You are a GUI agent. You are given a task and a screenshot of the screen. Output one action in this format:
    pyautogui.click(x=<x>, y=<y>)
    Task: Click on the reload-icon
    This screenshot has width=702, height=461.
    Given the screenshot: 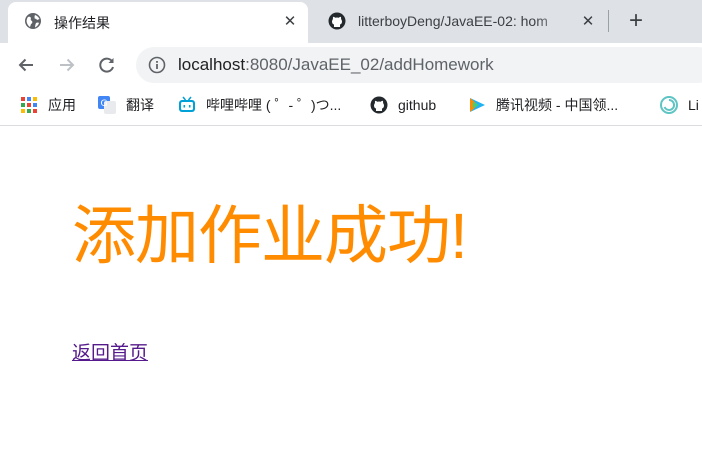 What is the action you would take?
    pyautogui.click(x=107, y=65)
    